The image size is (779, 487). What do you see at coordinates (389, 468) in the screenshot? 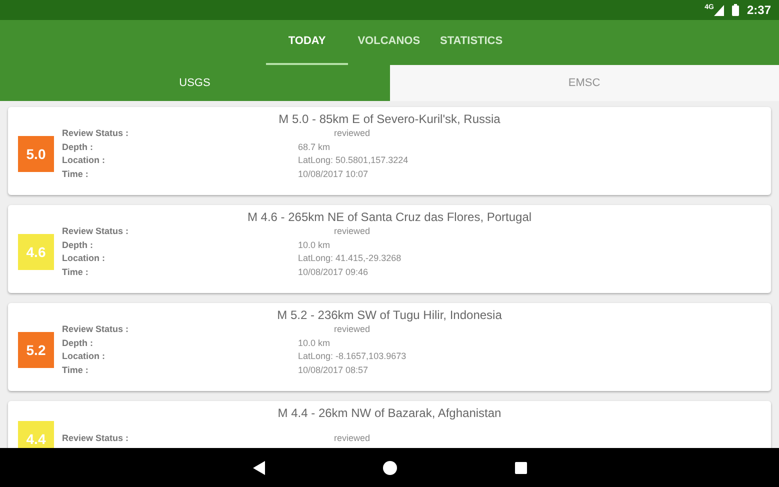
I see `home-icon` at bounding box center [389, 468].